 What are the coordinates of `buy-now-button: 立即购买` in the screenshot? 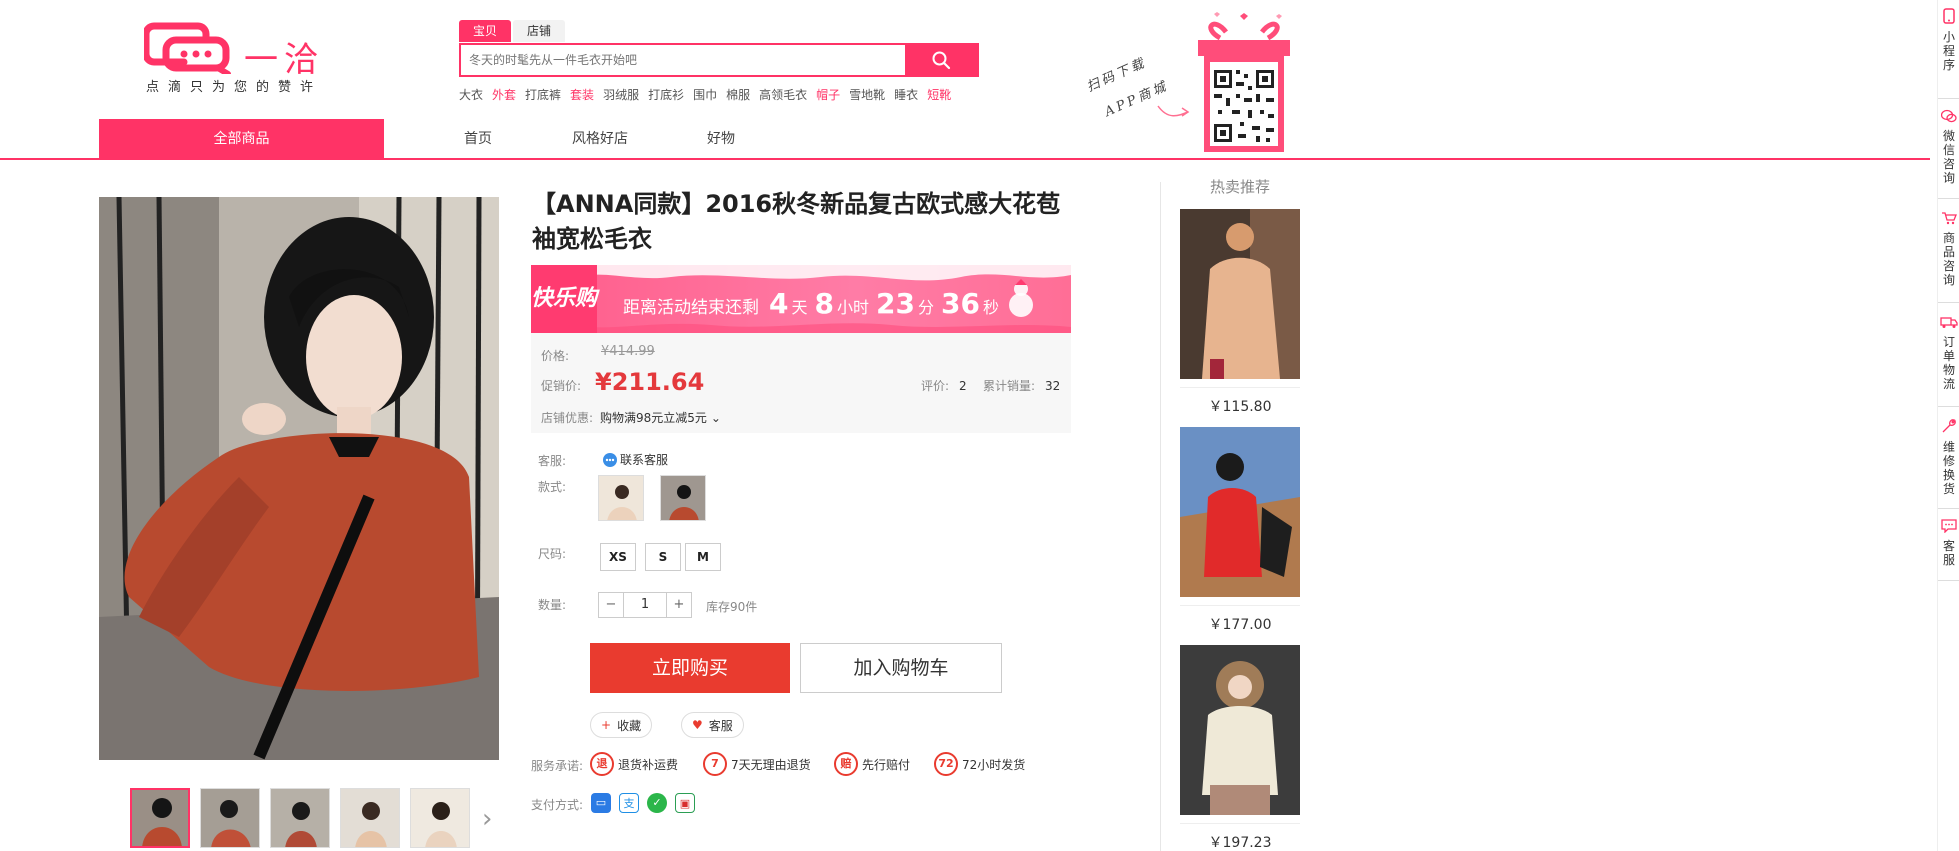 It's located at (690, 668).